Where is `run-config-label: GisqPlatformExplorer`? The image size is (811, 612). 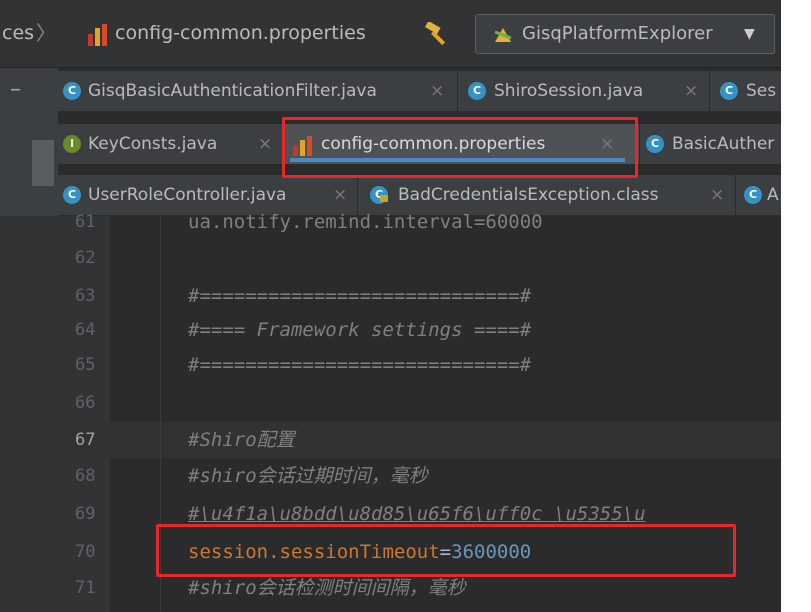
run-config-label: GisqPlatformExplorer is located at coordinates (617, 33).